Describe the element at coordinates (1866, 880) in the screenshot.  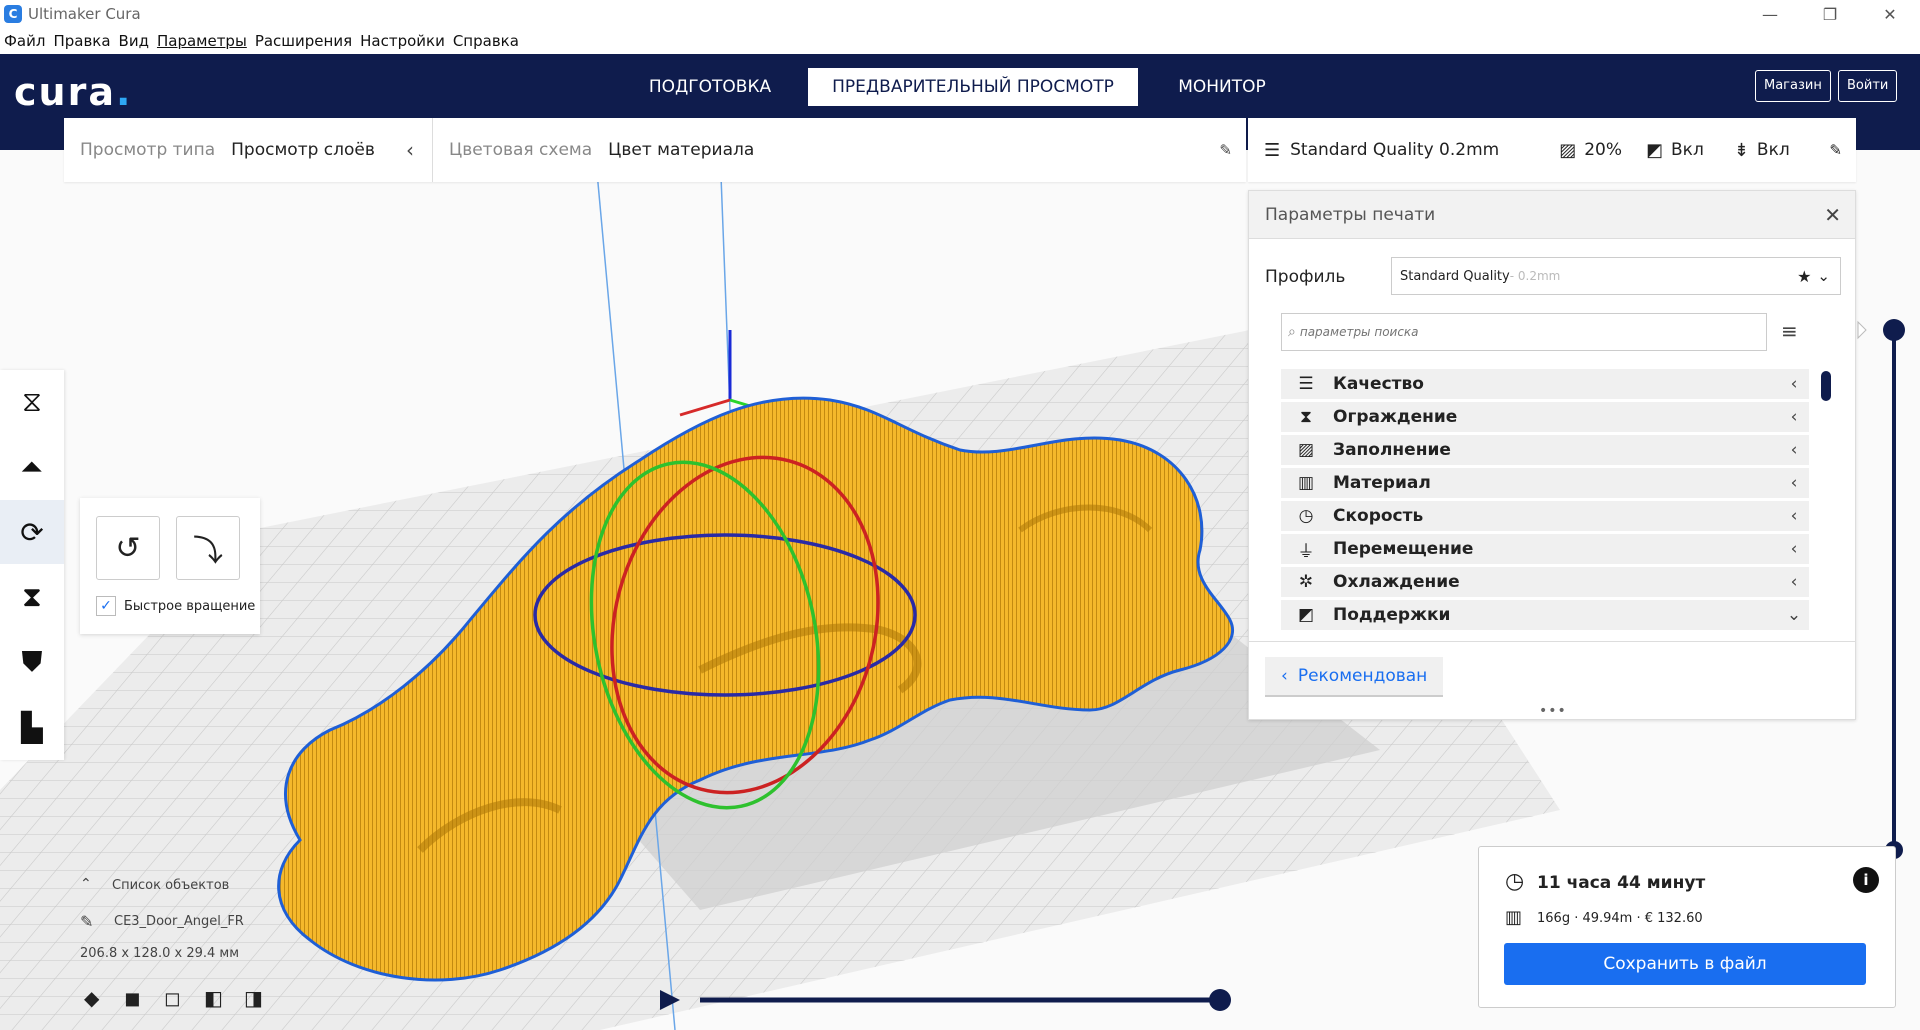
I see `info-icon: i` at that location.